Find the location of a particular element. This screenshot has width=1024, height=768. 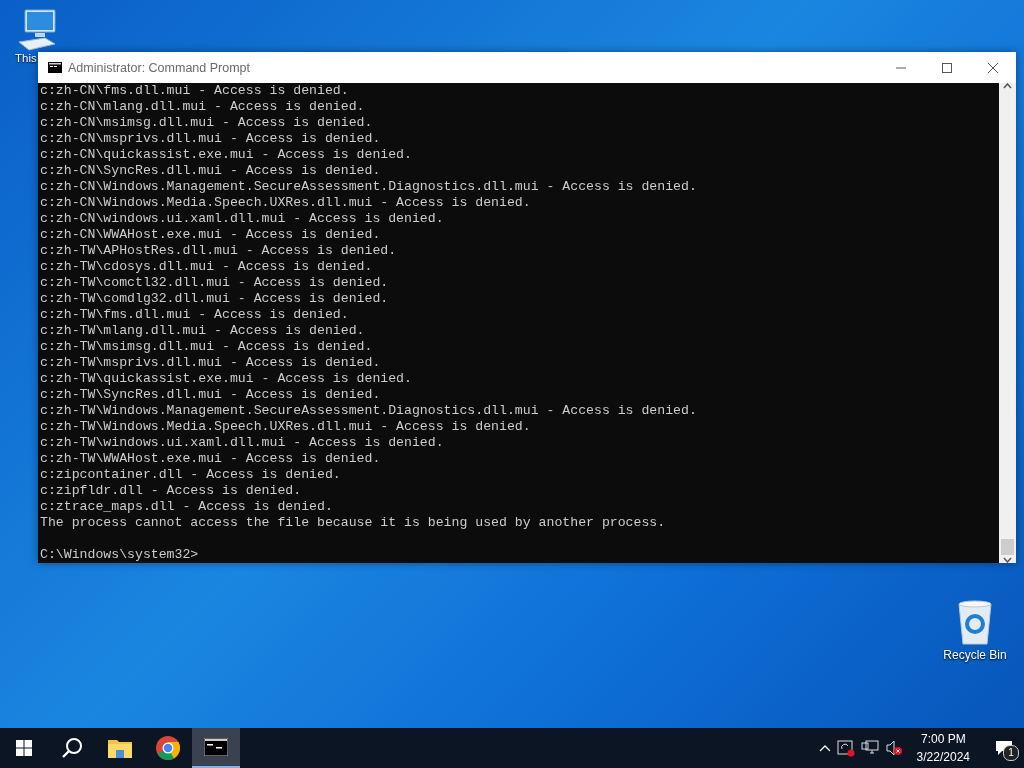

console-line: c:zh-TW\fms.dll.mui - Access is denied. is located at coordinates (194, 315).